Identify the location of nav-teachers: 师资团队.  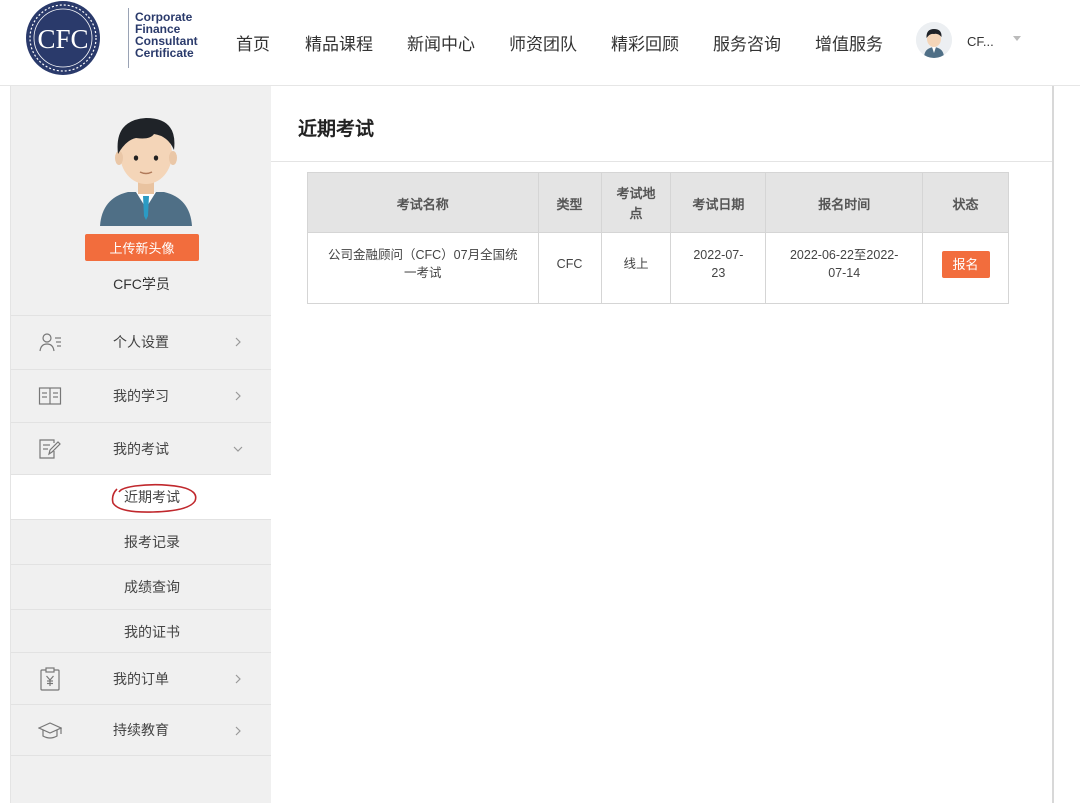
(543, 42).